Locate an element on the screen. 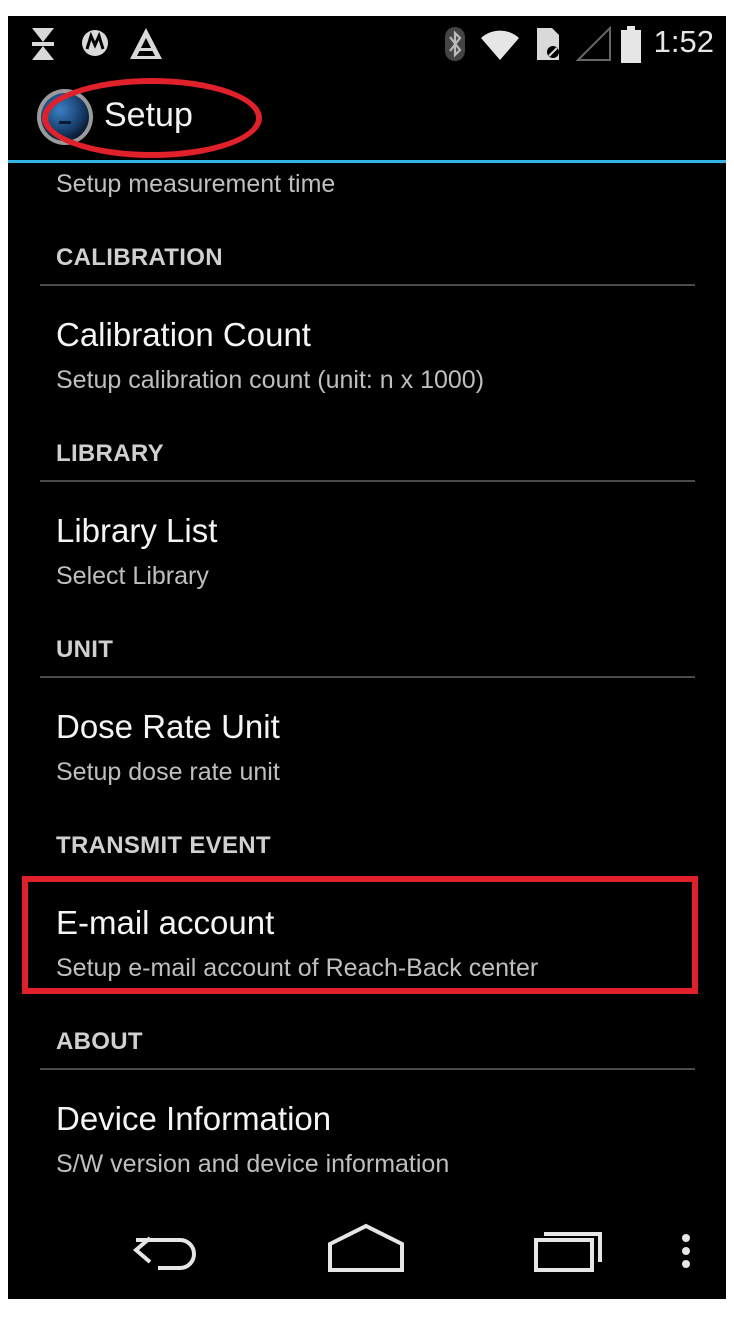 Image resolution: width=734 pixels, height=1317 pixels. recent-apps-icon is located at coordinates (570, 1252).